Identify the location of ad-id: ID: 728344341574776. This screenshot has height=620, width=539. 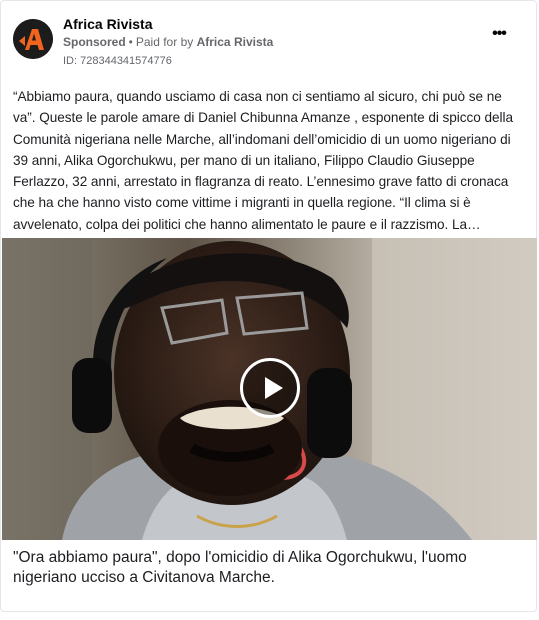
(117, 61).